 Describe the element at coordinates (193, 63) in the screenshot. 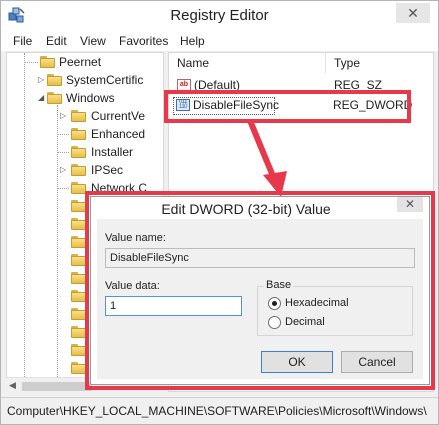

I see `column-header-name: Name` at that location.